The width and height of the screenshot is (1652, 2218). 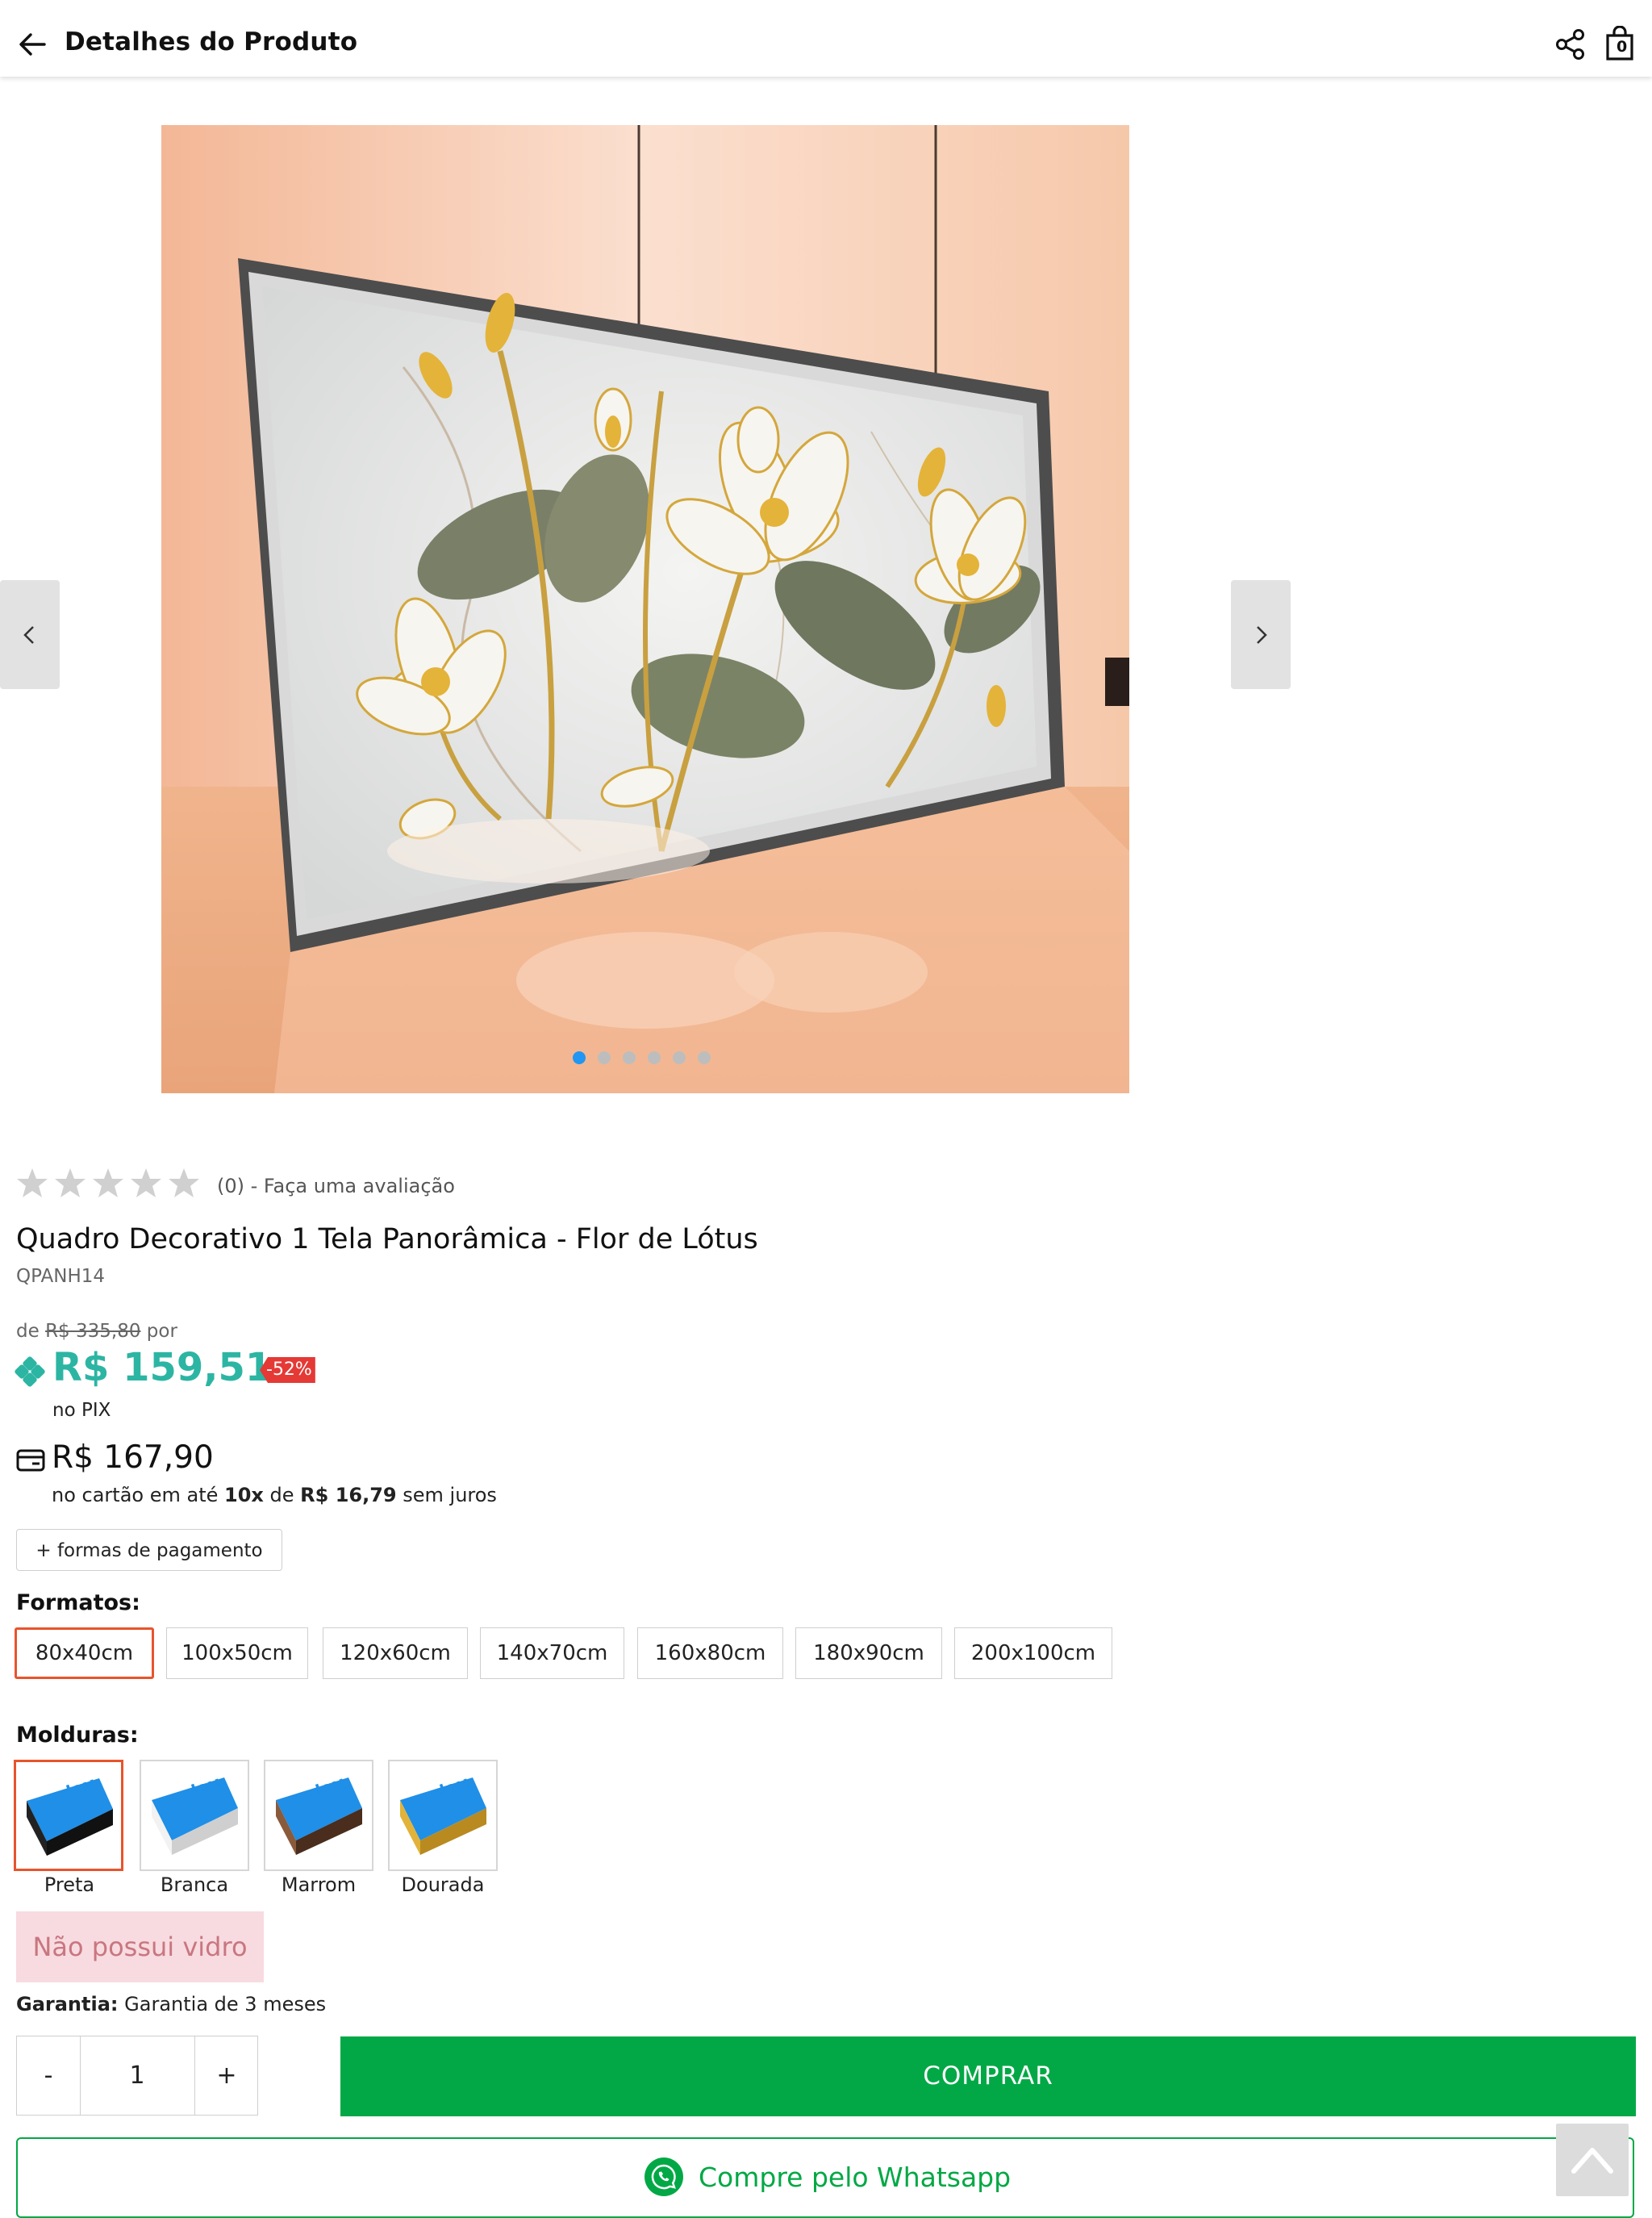 What do you see at coordinates (1033, 1653) in the screenshot?
I see `format-option-200x100: 200x100cm` at bounding box center [1033, 1653].